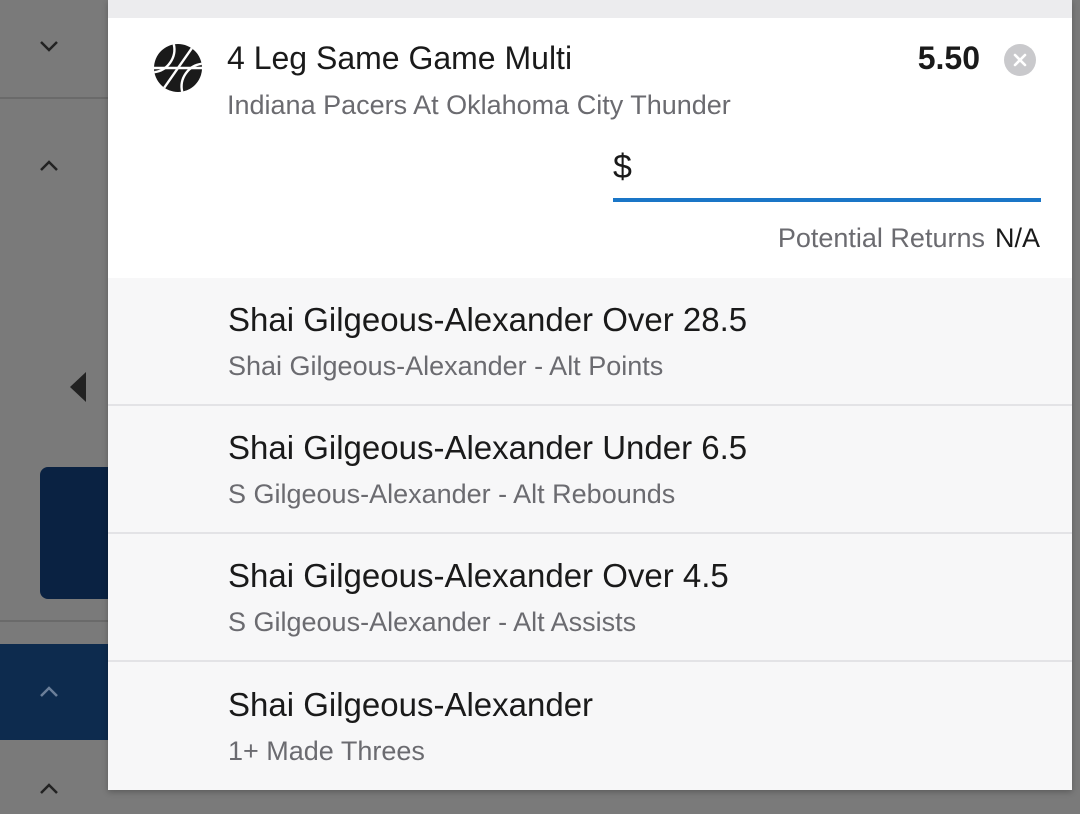 This screenshot has height=814, width=1080. Describe the element at coordinates (479, 105) in the screenshot. I see `event-name: Indiana Pacers At Oklahoma City Thunder` at that location.